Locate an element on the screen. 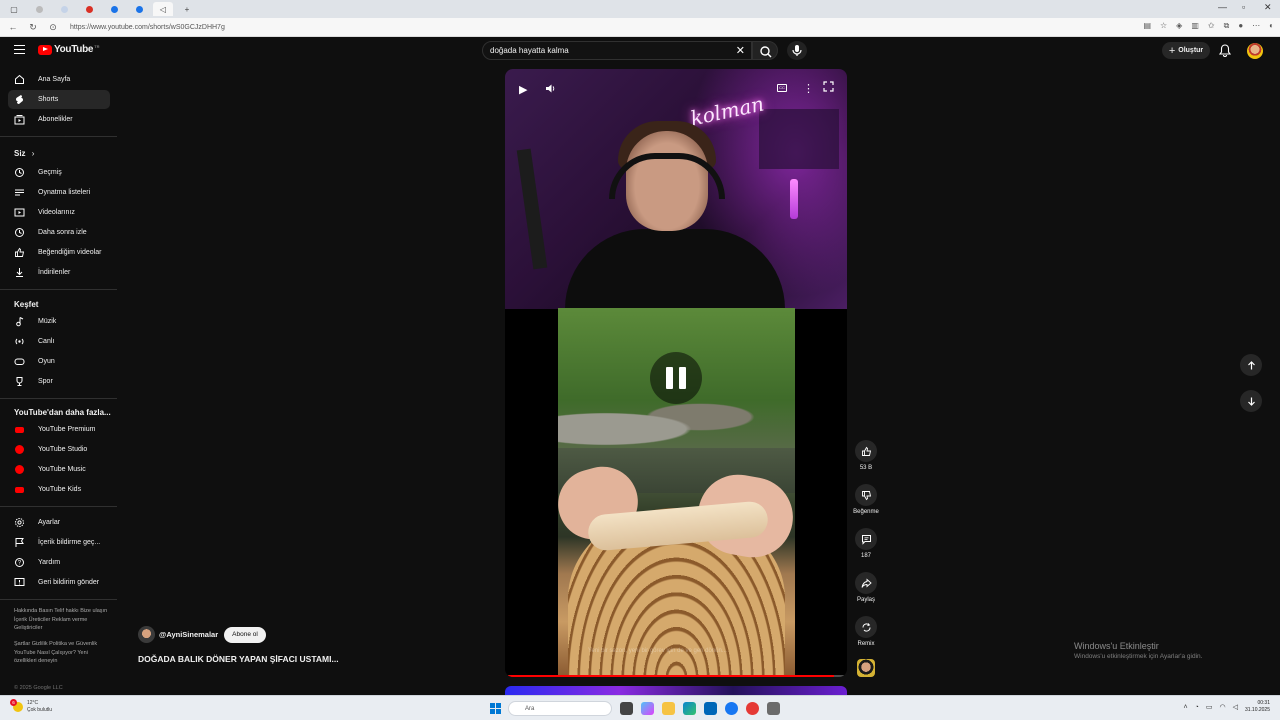 The width and height of the screenshot is (1280, 720). sidebar-heading-you: Siz › is located at coordinates (24, 153).